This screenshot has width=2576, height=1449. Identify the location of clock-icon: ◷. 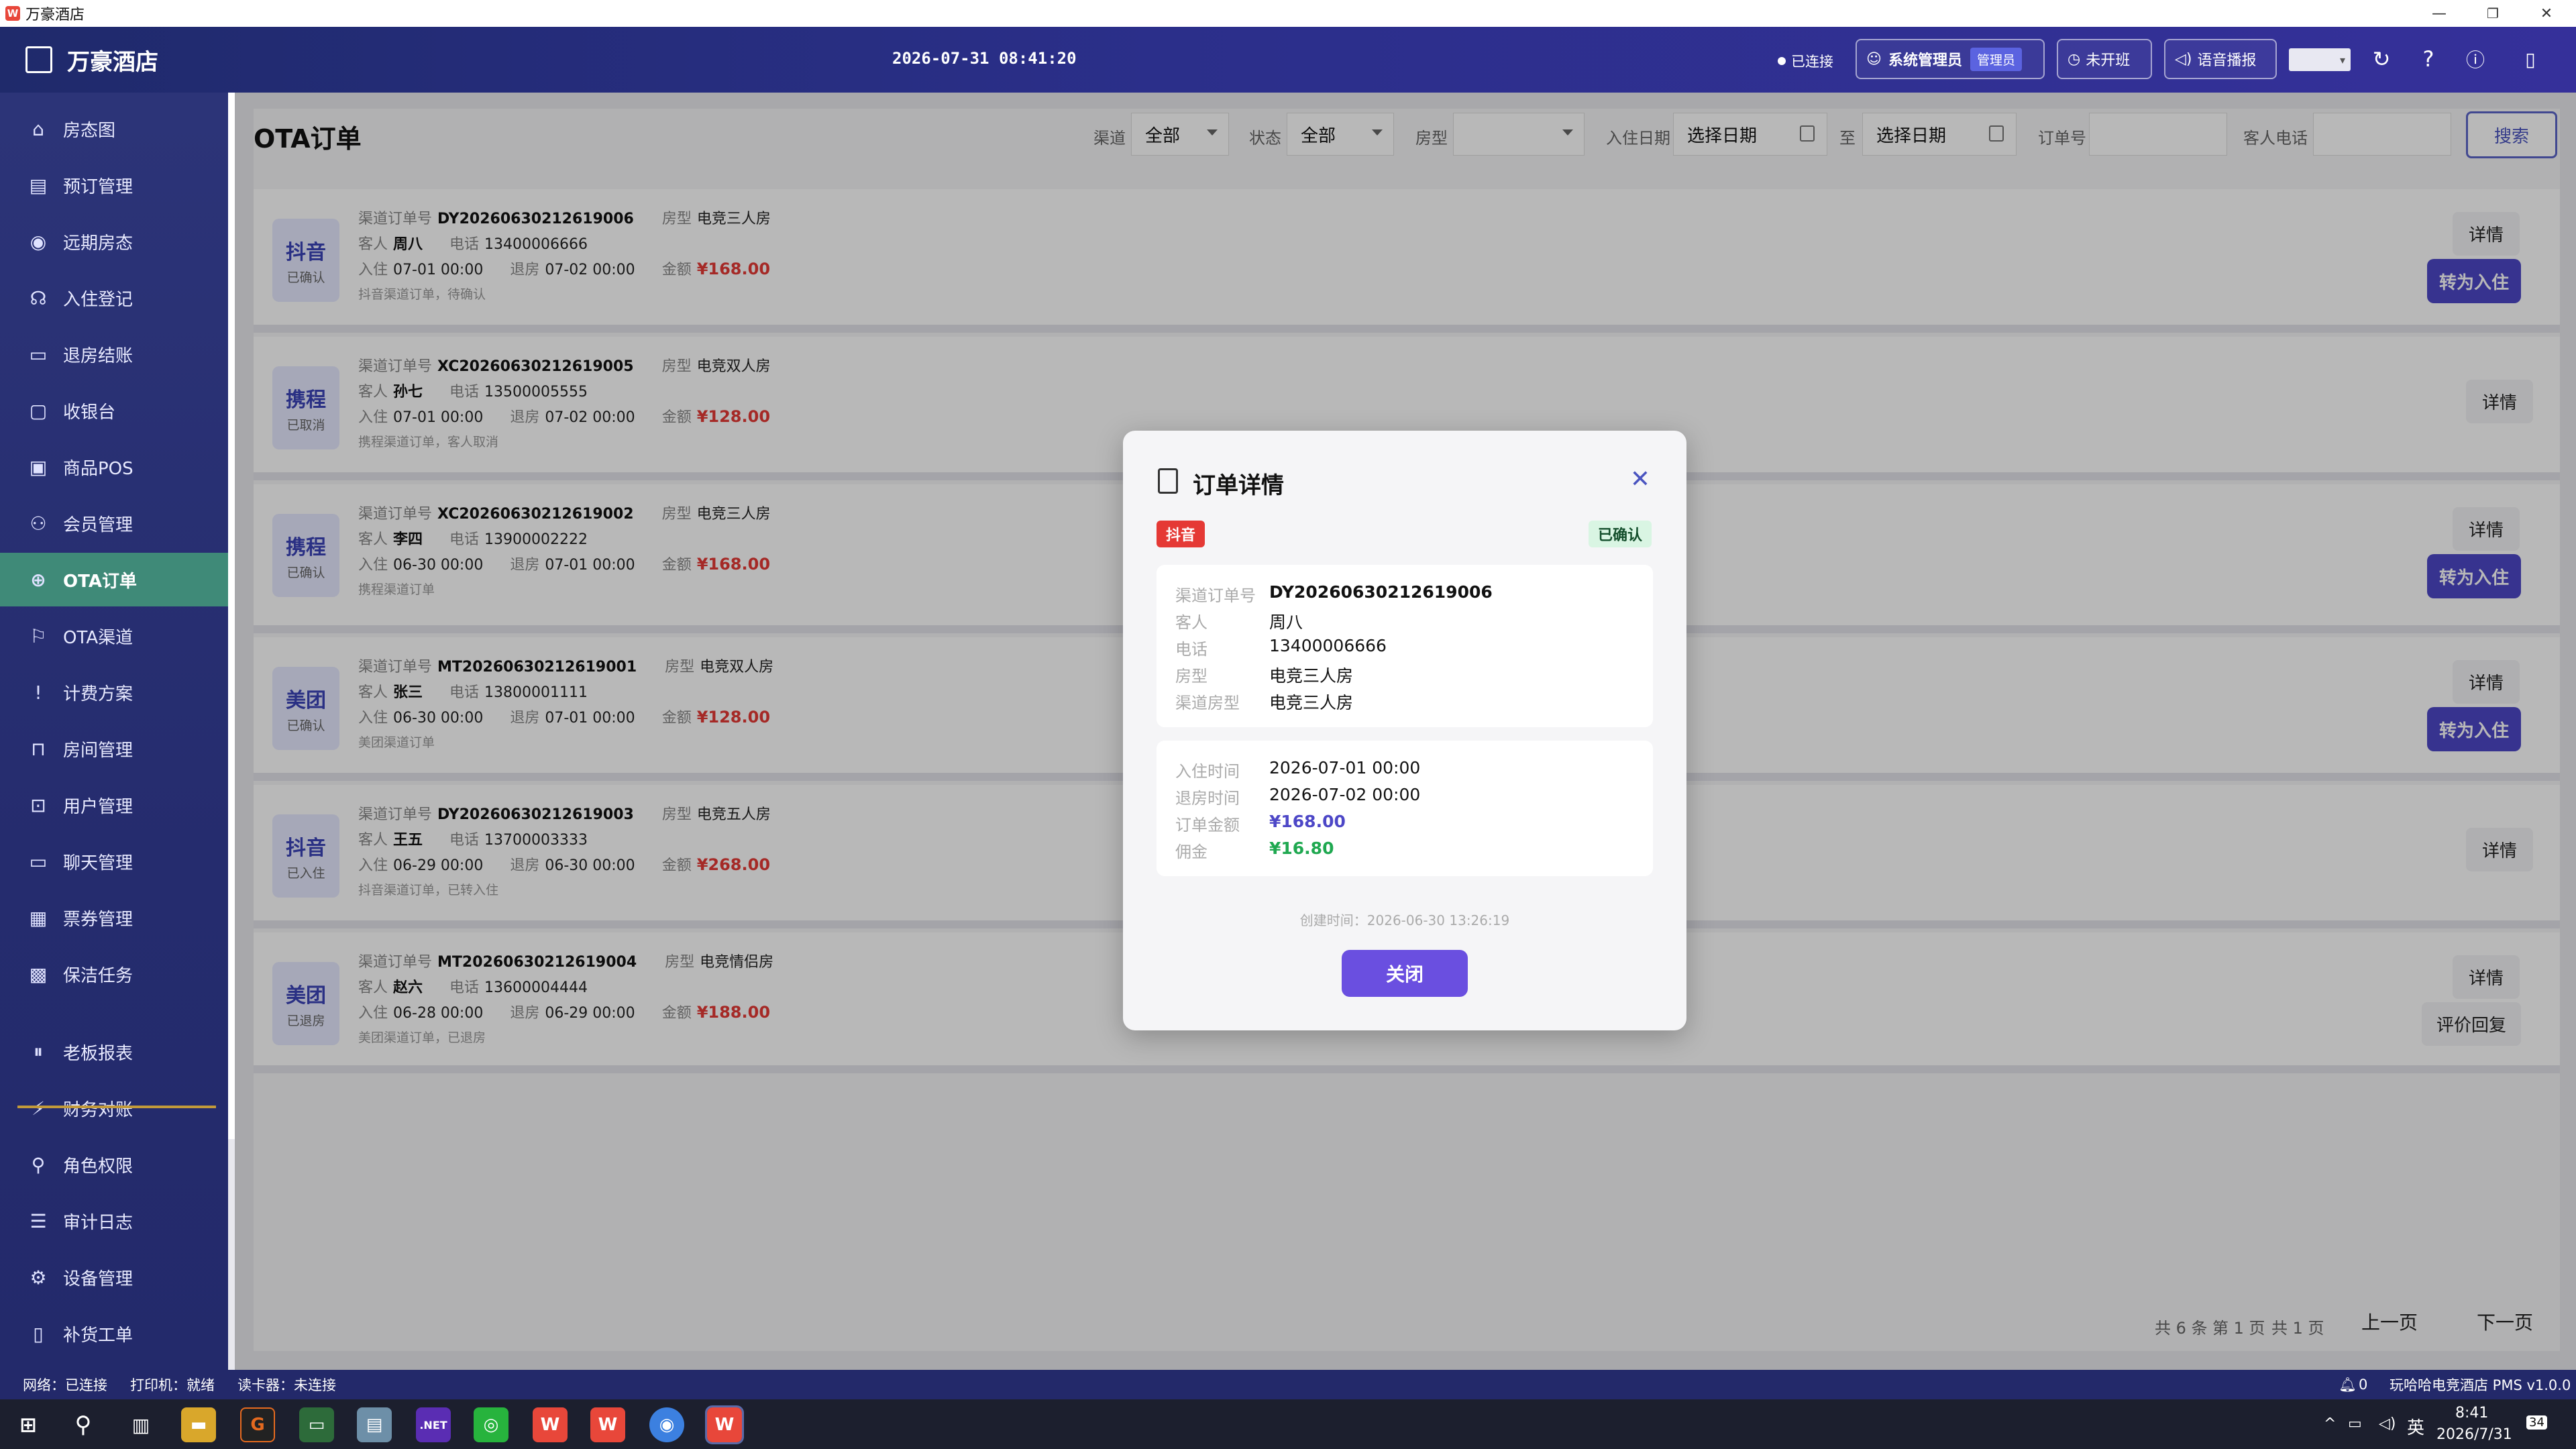
(2074, 59).